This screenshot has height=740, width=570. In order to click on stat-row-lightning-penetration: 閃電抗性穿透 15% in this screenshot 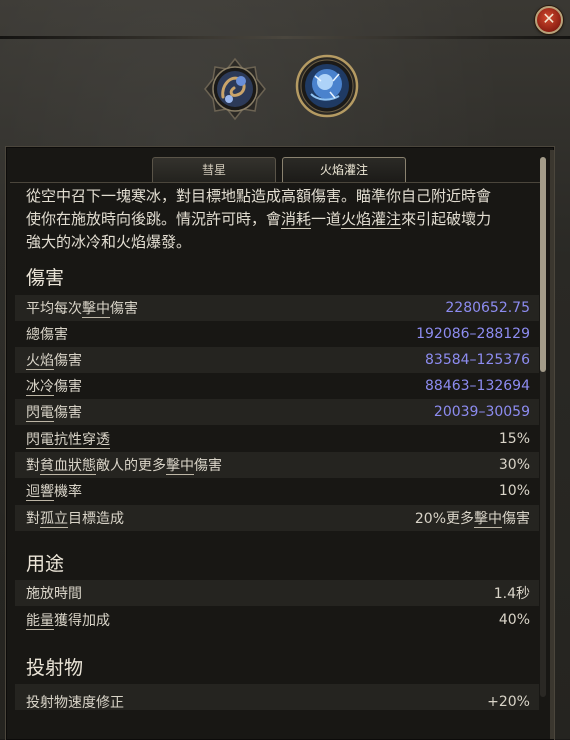, I will do `click(277, 439)`.